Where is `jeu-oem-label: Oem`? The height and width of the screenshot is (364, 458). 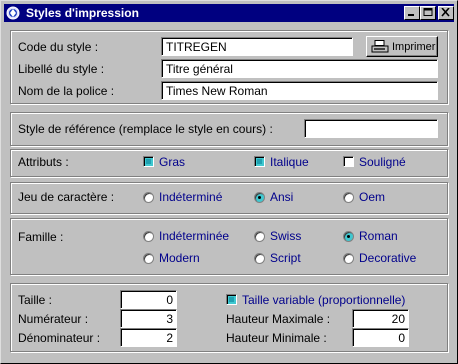 jeu-oem-label: Oem is located at coordinates (372, 197).